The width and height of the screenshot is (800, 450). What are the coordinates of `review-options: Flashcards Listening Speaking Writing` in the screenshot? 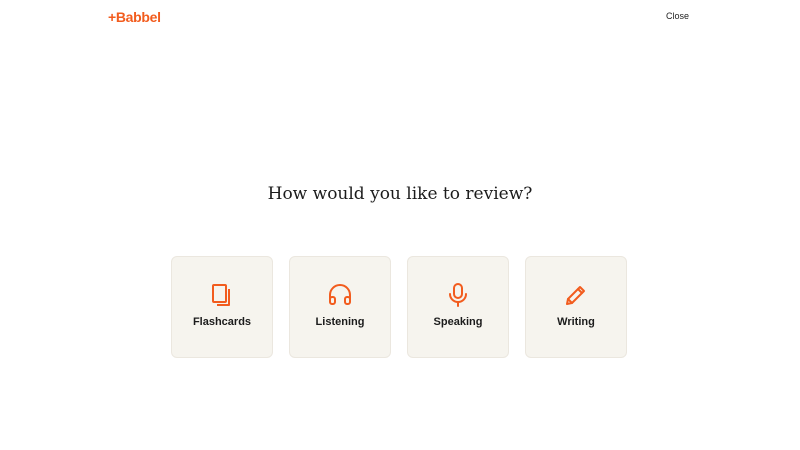 It's located at (399, 307).